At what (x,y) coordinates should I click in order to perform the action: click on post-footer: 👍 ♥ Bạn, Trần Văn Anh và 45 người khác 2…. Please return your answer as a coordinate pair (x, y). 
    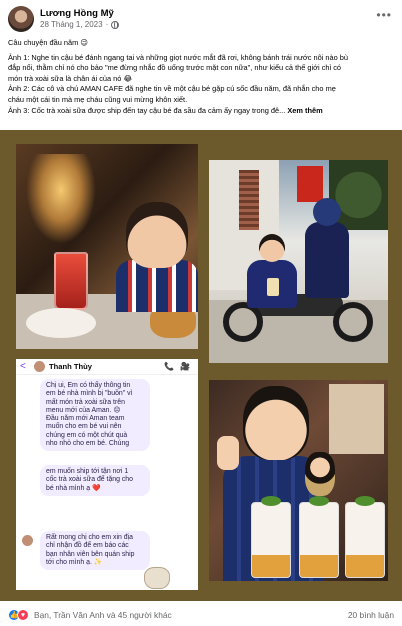
    Looking at the image, I should click on (201, 615).